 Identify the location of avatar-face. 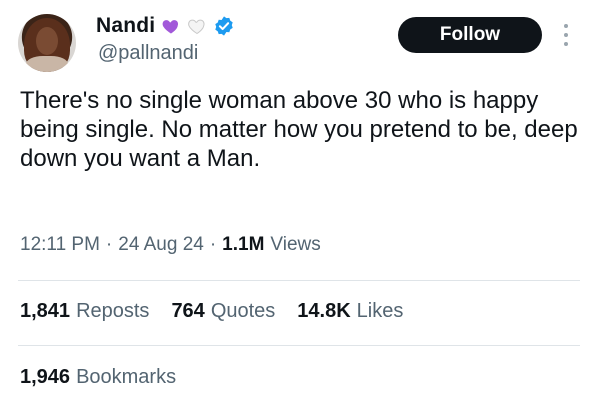
(47, 41).